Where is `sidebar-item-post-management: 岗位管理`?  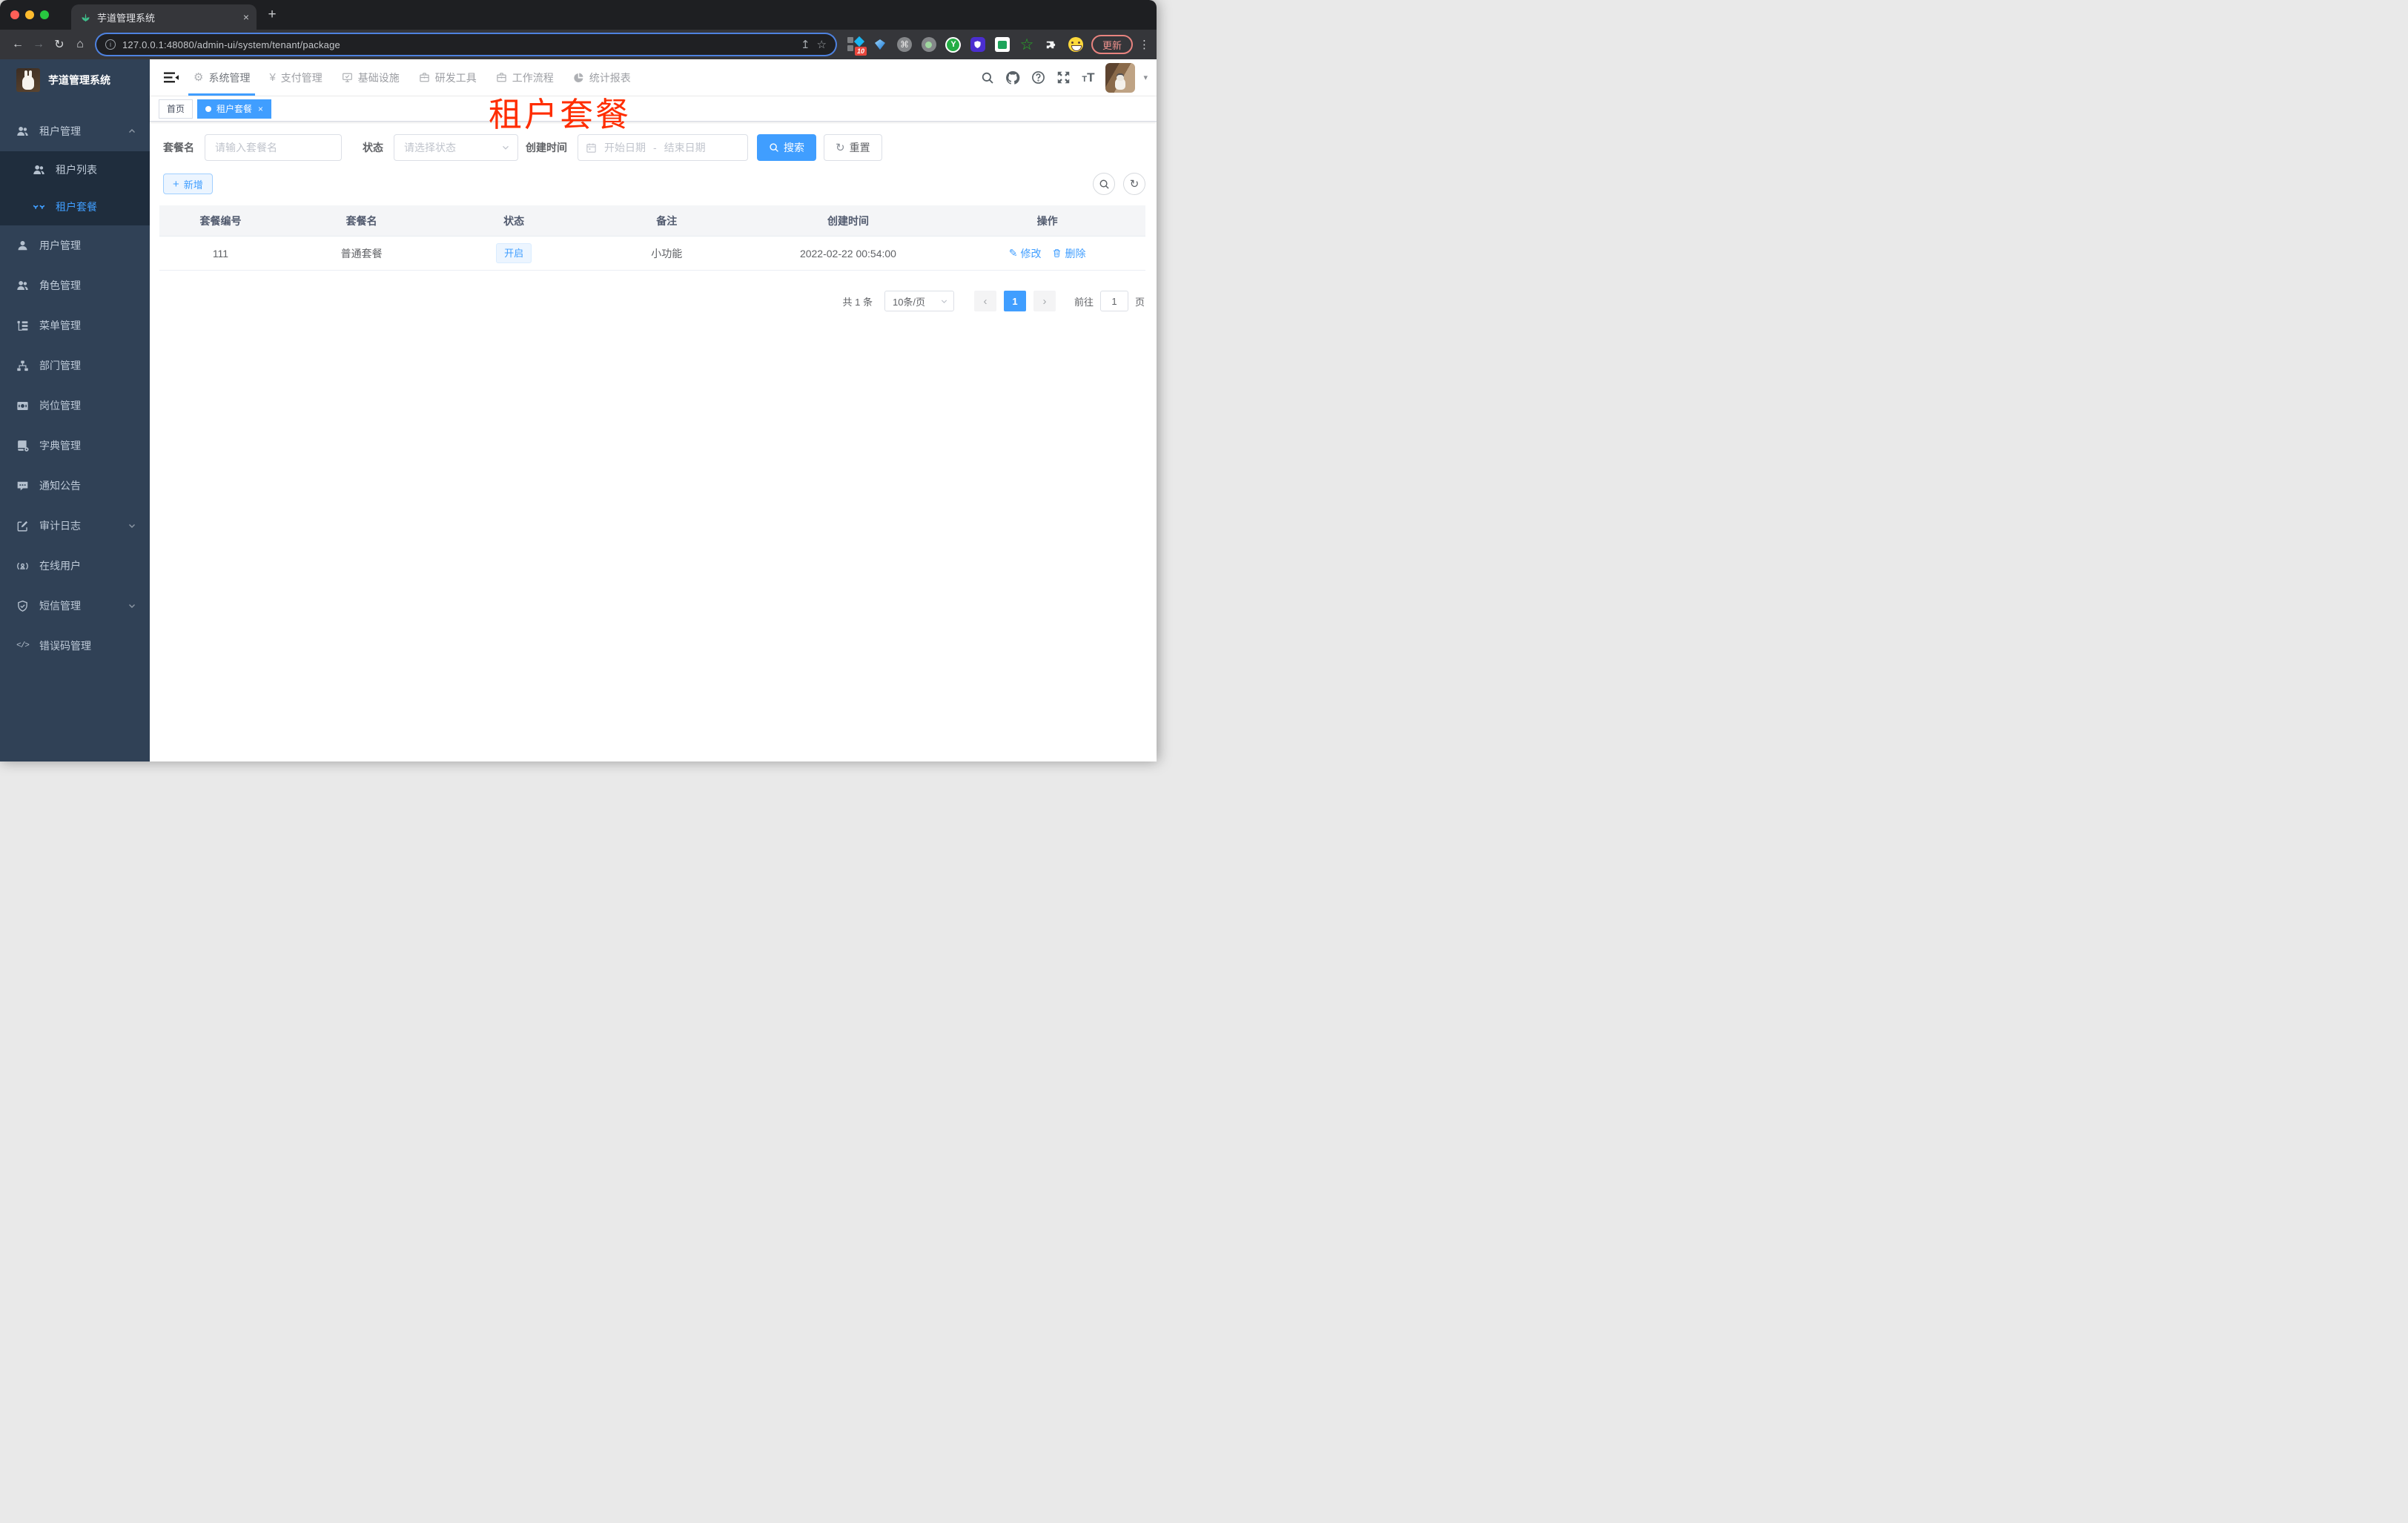
sidebar-item-post-management: 岗位管理 is located at coordinates (75, 406).